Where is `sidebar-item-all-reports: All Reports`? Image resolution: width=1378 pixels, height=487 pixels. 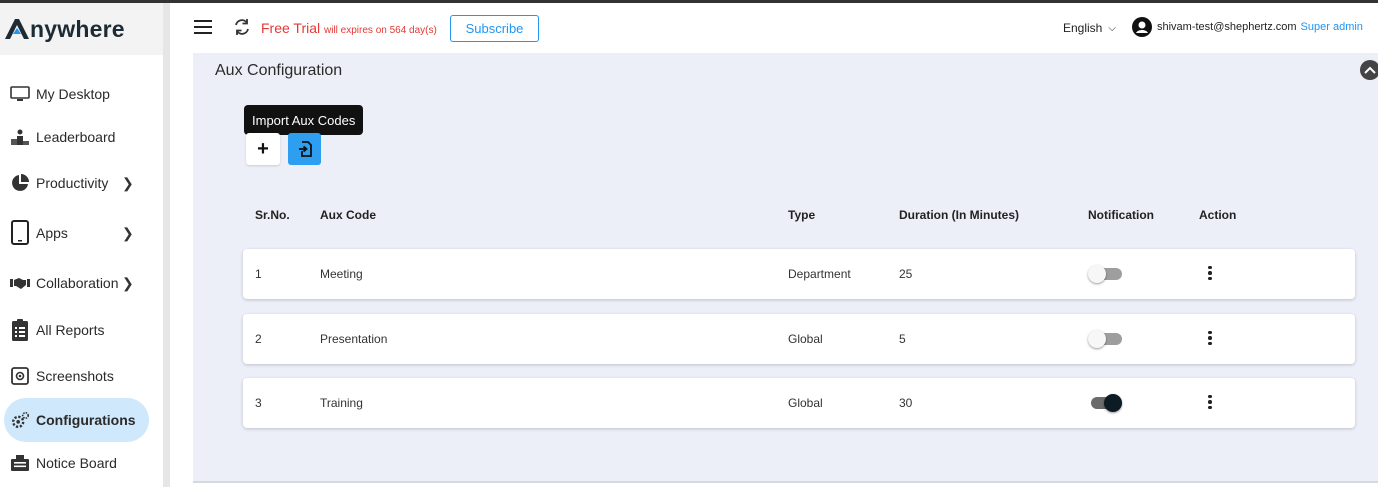
sidebar-item-all-reports: All Reports is located at coordinates (76, 330).